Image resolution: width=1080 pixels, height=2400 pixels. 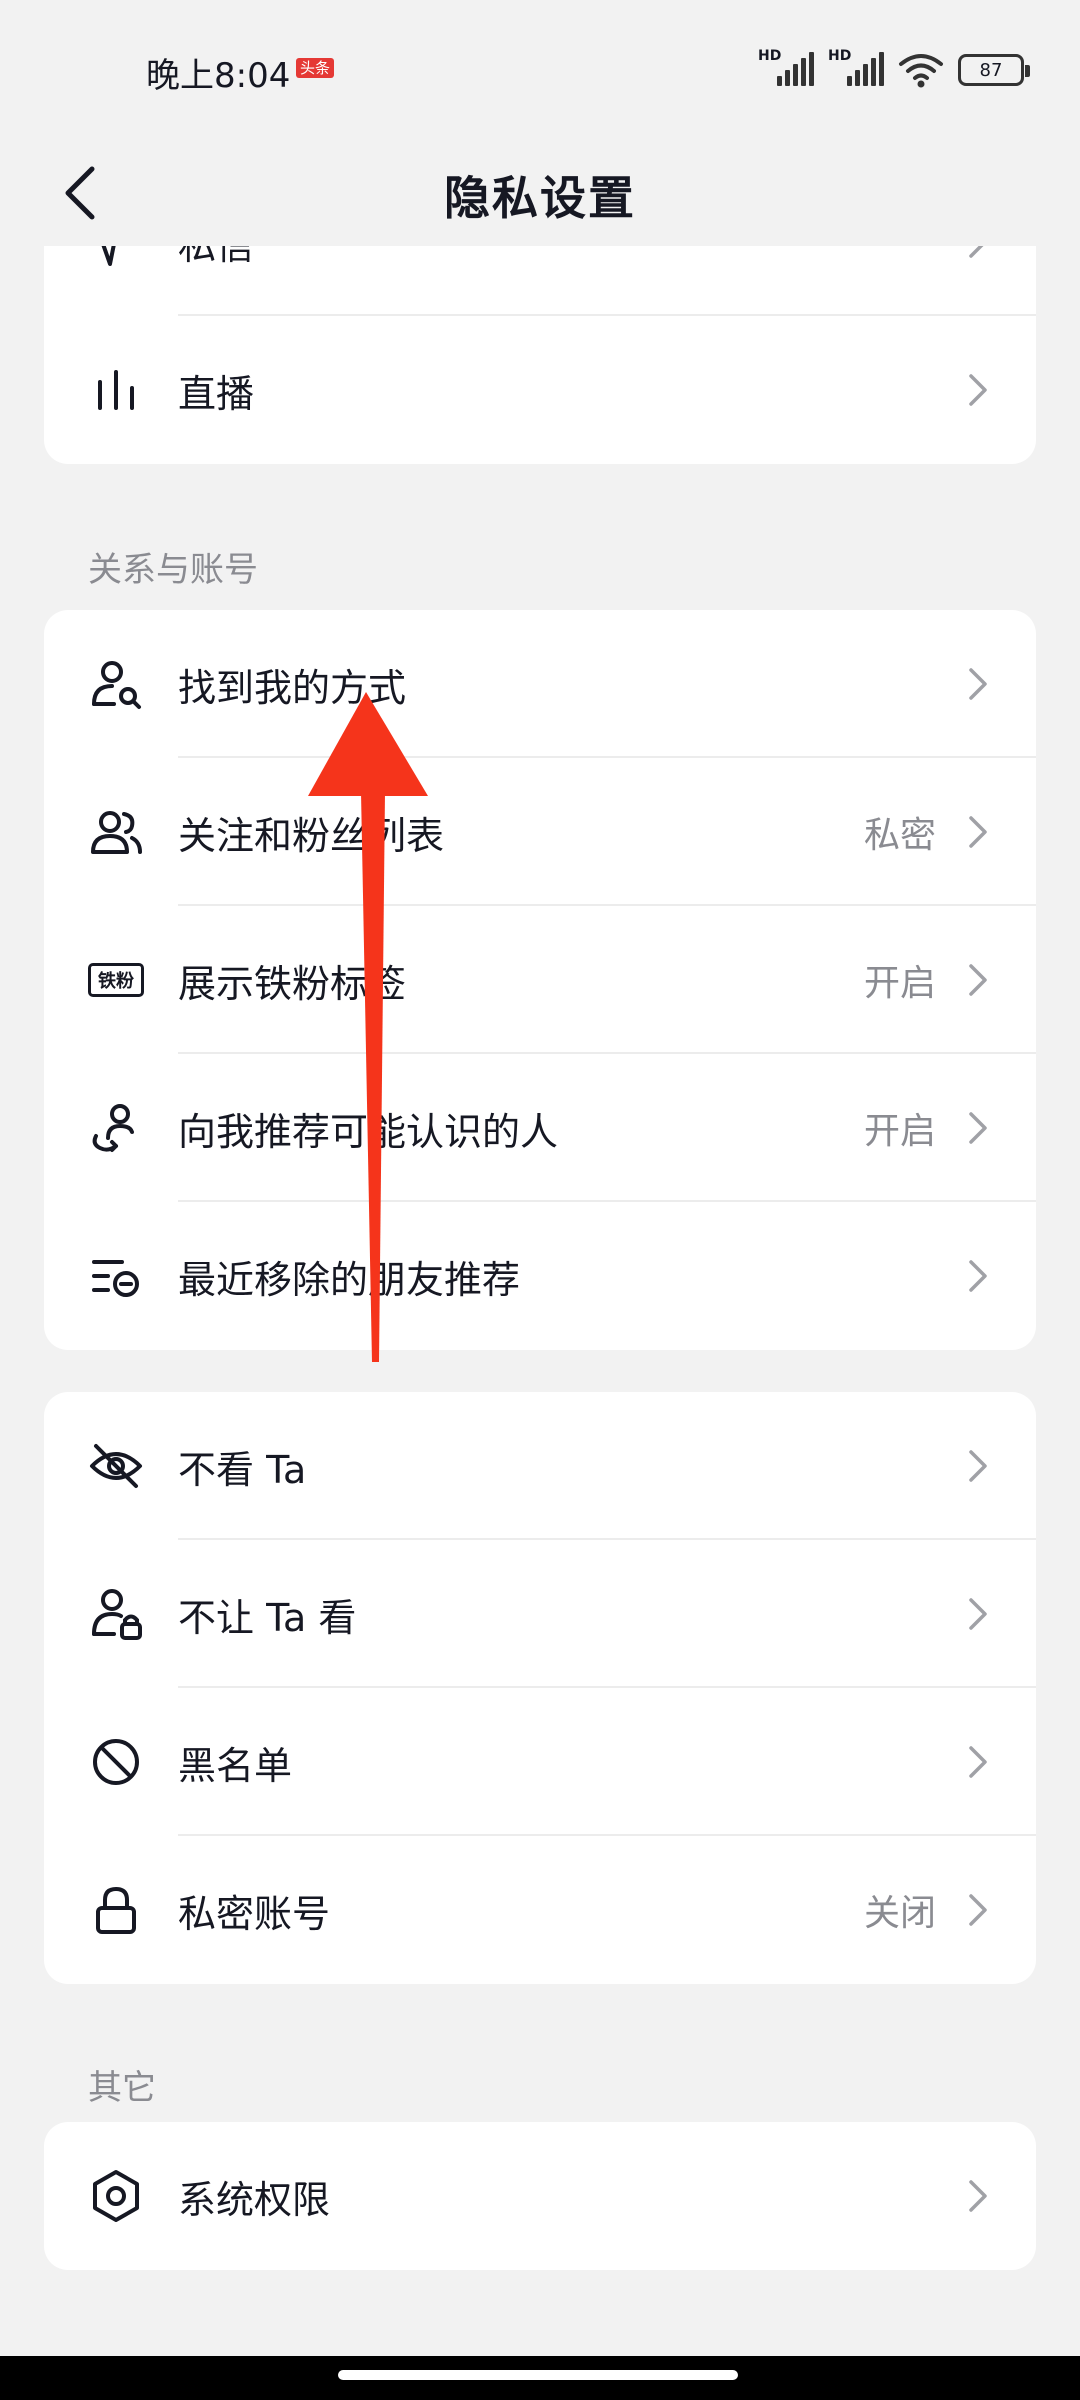 I want to click on row-label: 私信, so click(x=216, y=258).